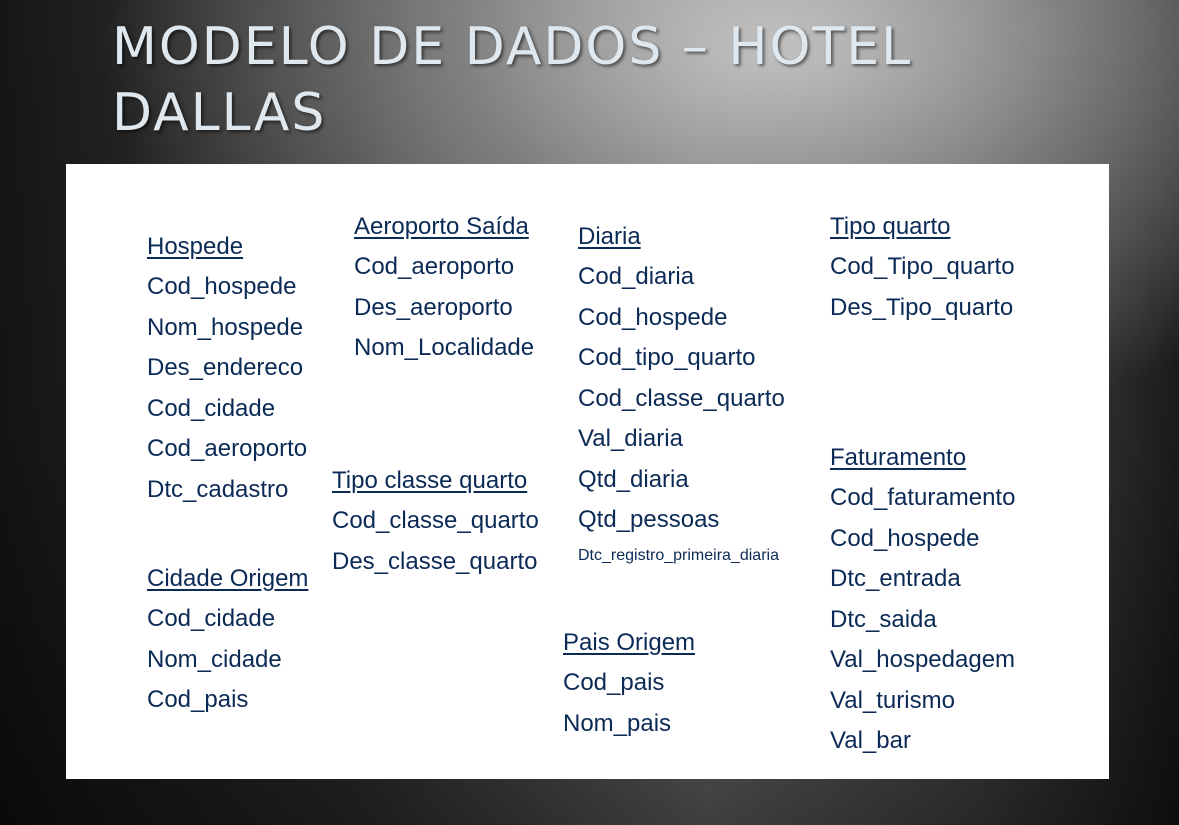  I want to click on field-item: Dtc_cadastro, so click(218, 489).